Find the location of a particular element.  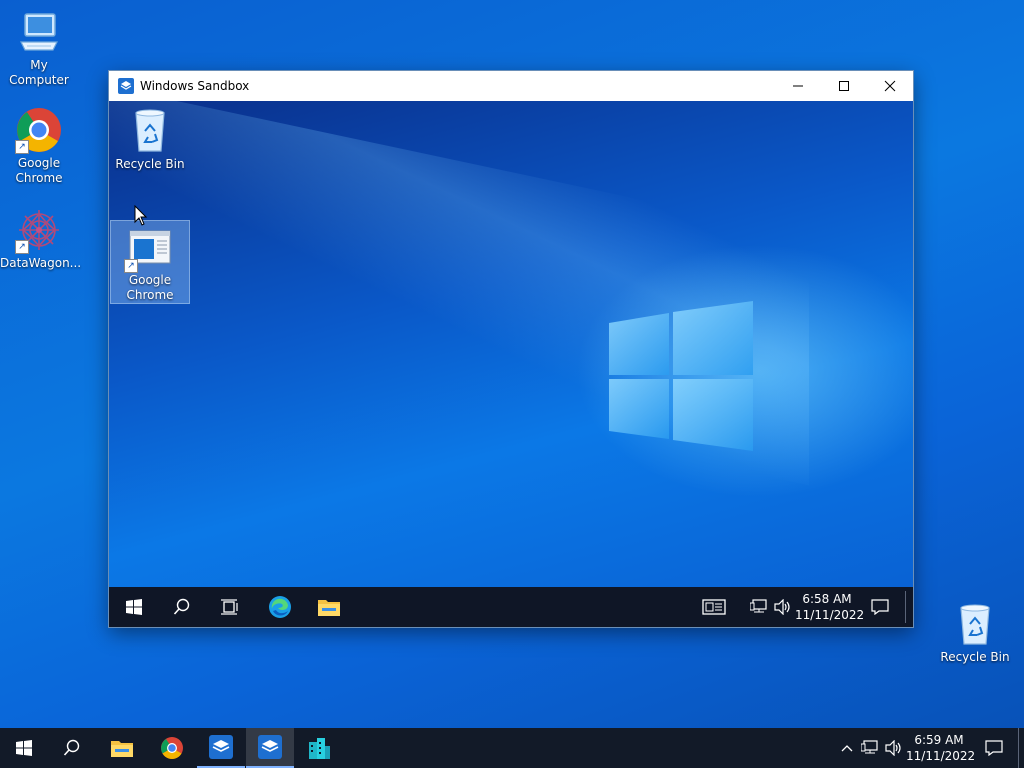

host-taskbar: 6:59 AM 11/11/2022 is located at coordinates (512, 748).